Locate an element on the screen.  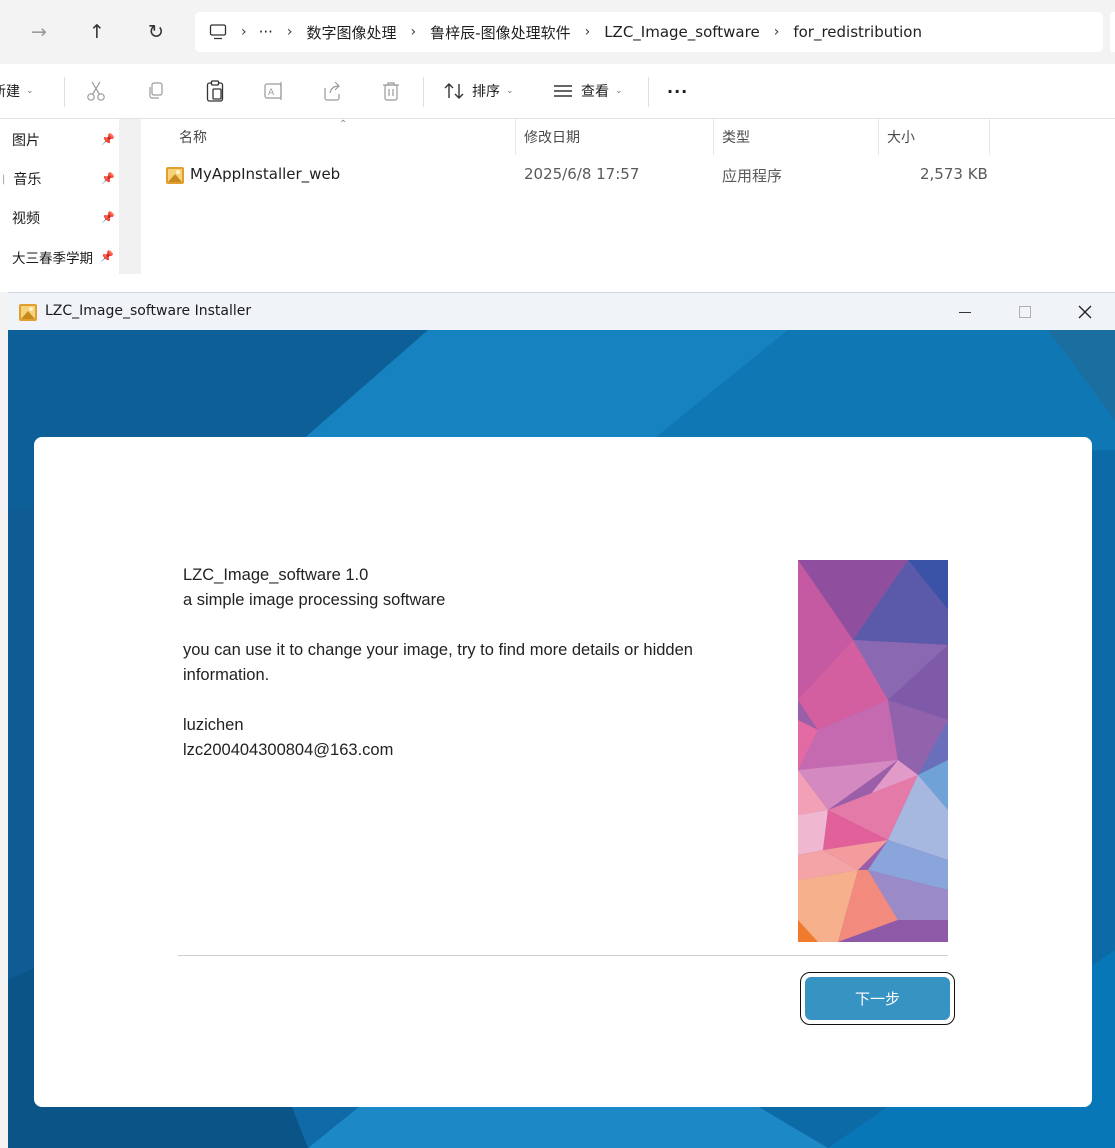
rename-icon: A is located at coordinates (274, 91).